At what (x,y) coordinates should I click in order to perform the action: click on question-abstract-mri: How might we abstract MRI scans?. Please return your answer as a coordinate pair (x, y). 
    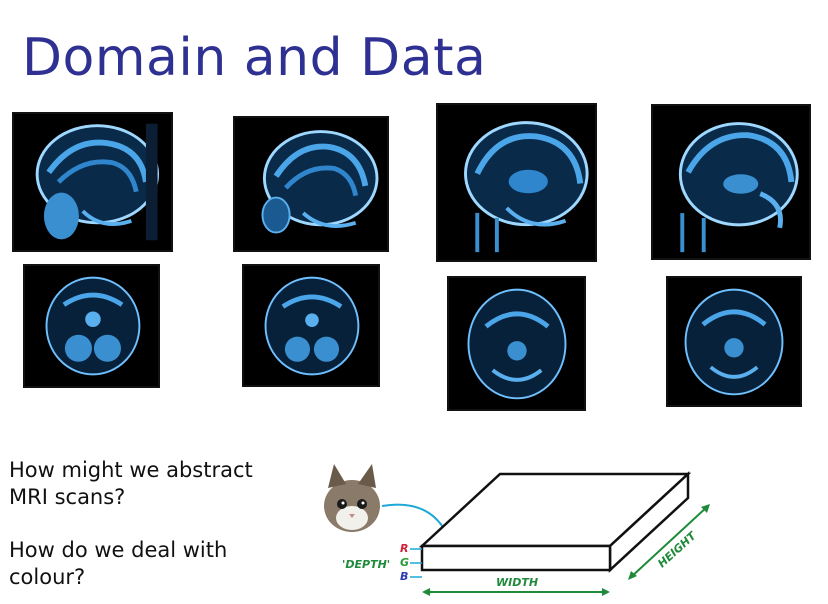
    Looking at the image, I should click on (131, 483).